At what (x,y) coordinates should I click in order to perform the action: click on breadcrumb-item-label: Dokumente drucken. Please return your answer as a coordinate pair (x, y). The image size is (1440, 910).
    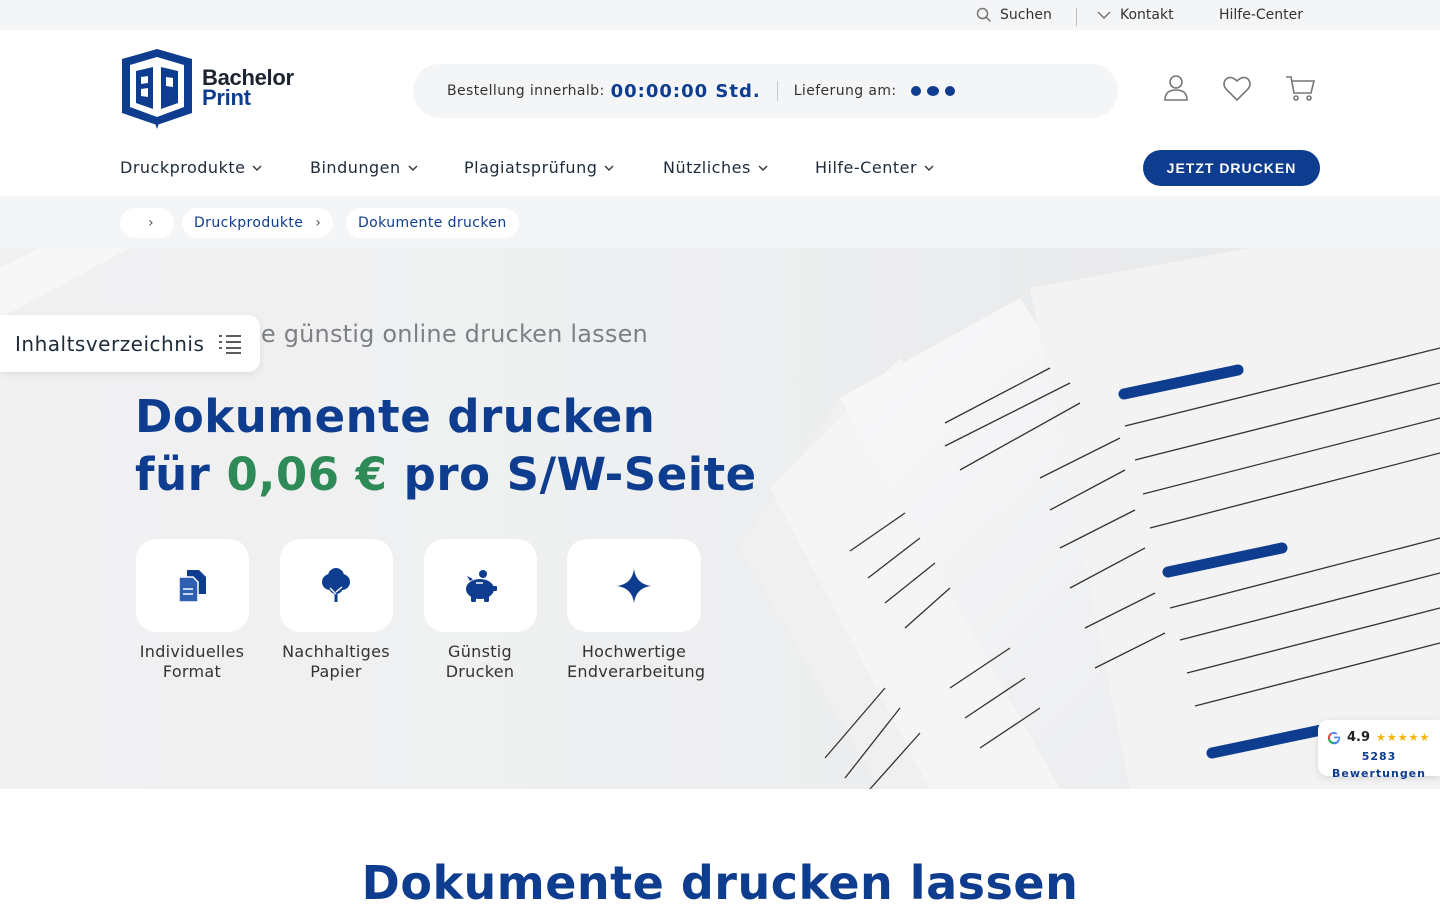
    Looking at the image, I should click on (432, 223).